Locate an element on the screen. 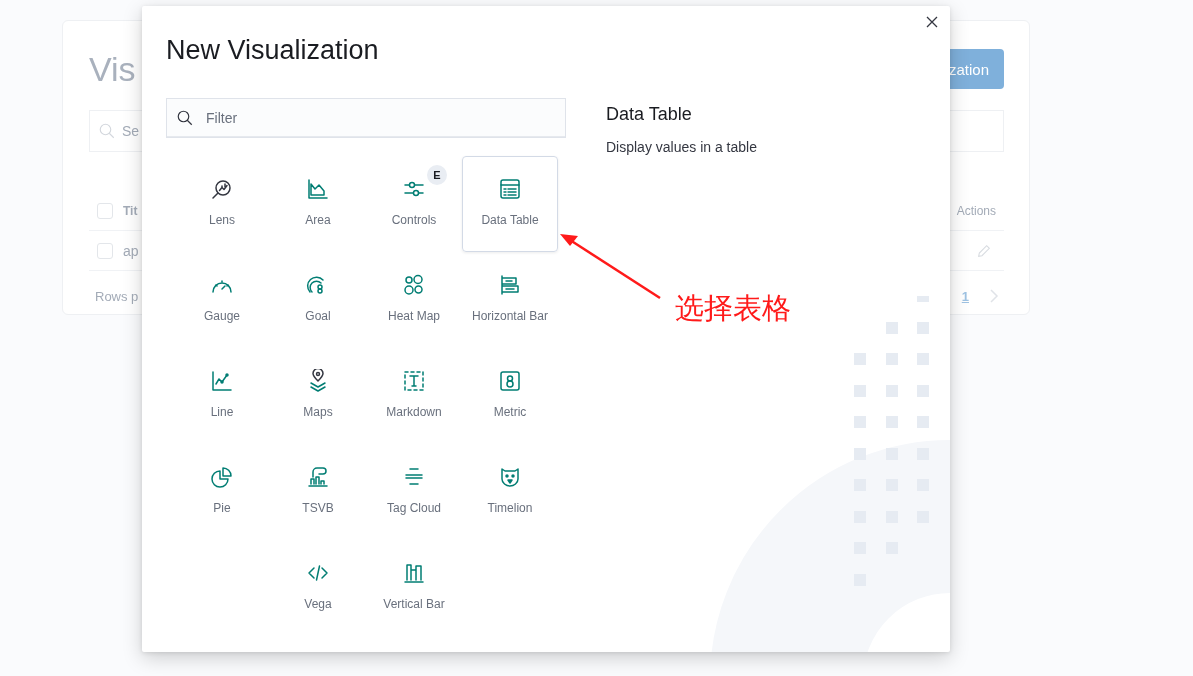 This screenshot has height=676, width=1193. visualization-type-tile: Pie is located at coordinates (222, 492).